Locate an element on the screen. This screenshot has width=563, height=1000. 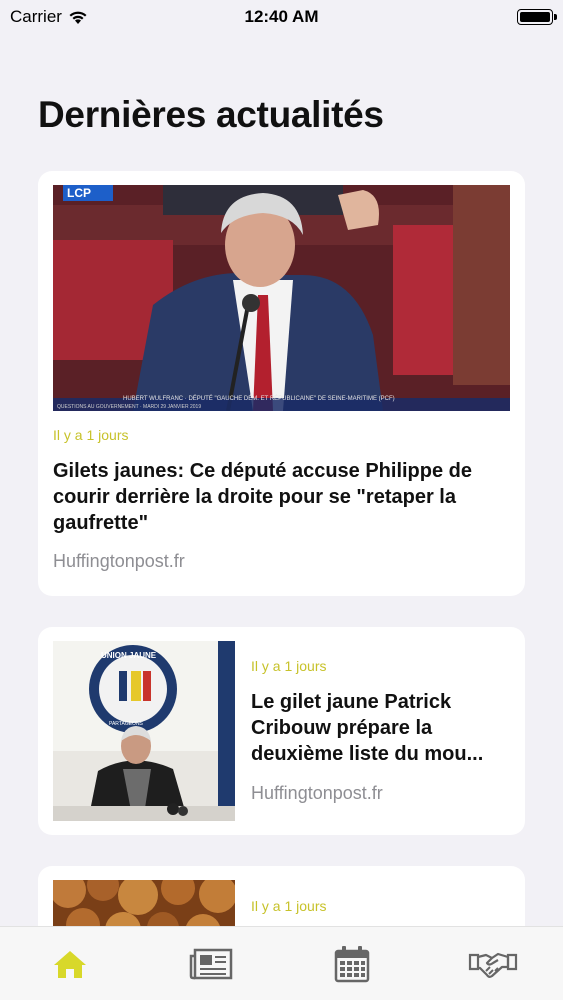
tab-partners is located at coordinates (493, 964).